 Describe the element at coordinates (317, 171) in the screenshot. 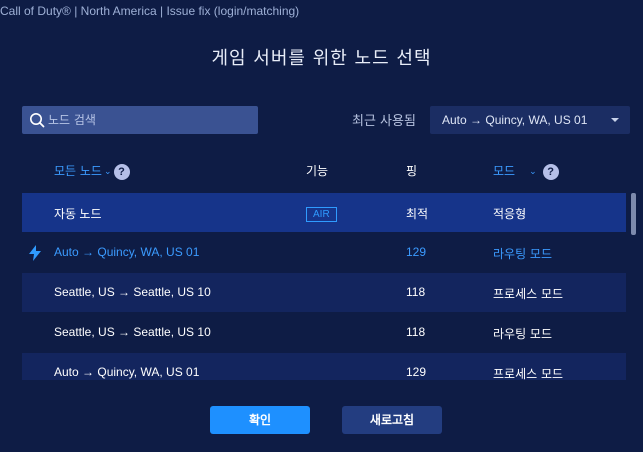

I see `column-feature-header: 기능` at that location.